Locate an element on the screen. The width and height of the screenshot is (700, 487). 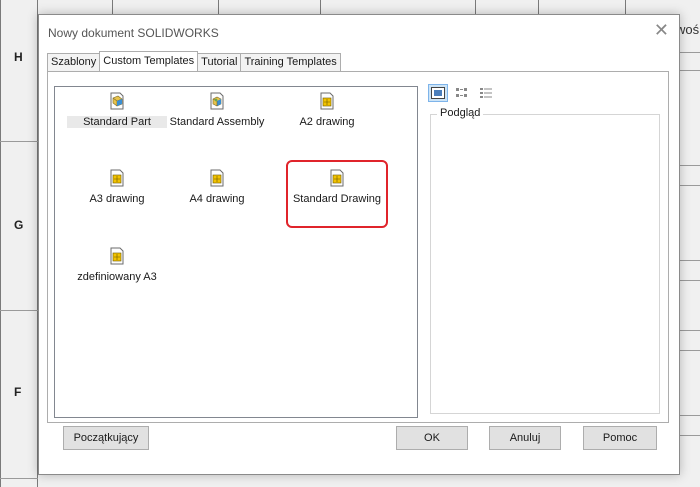
details-view-button is located at coordinates (486, 93).